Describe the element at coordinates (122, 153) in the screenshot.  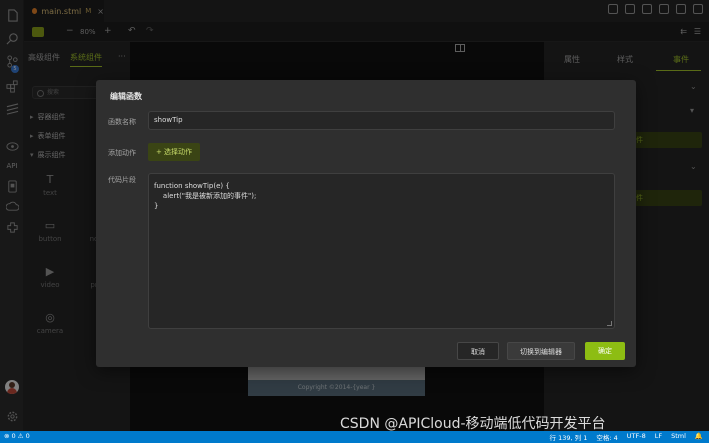
I see `add-action-label: 添加动作` at that location.